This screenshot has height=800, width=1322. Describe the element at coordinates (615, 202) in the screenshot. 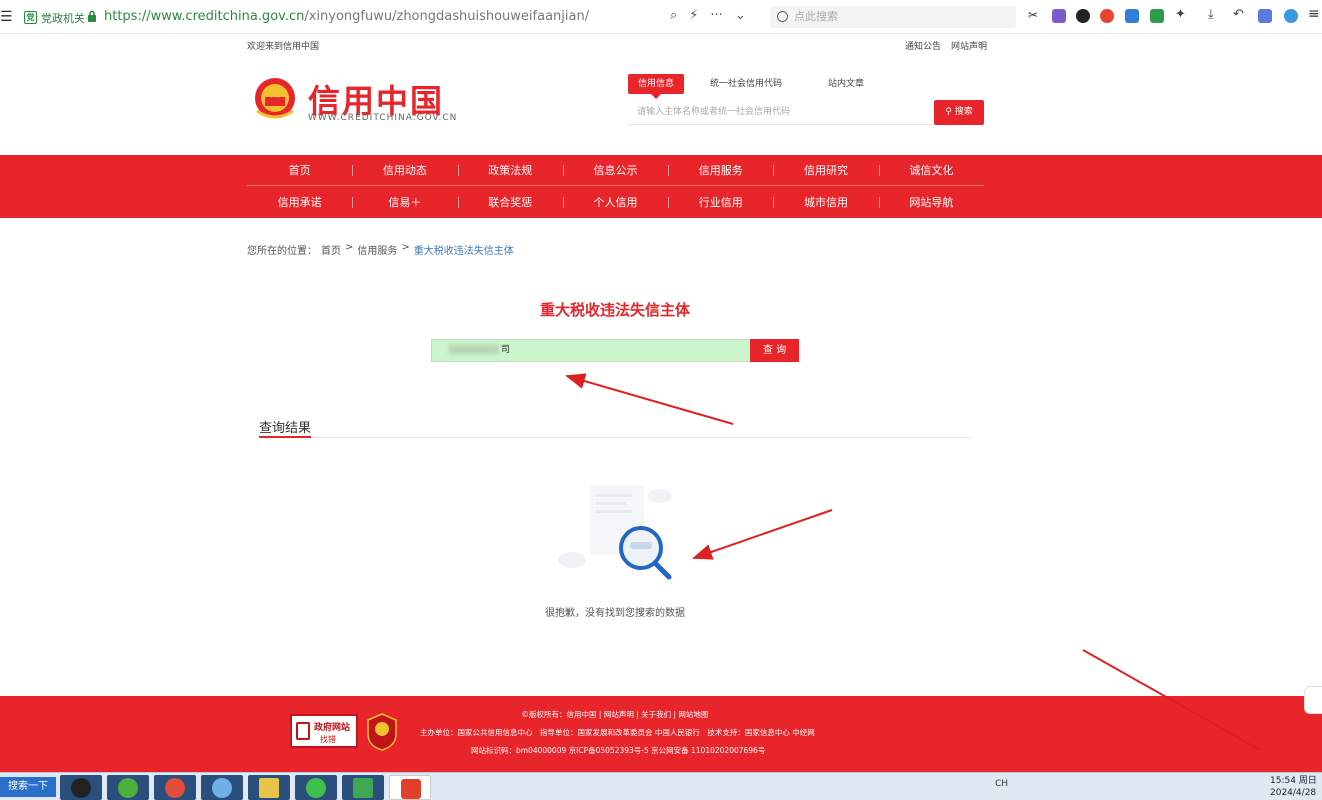

I see `nav-item-personal: 个人信用` at that location.